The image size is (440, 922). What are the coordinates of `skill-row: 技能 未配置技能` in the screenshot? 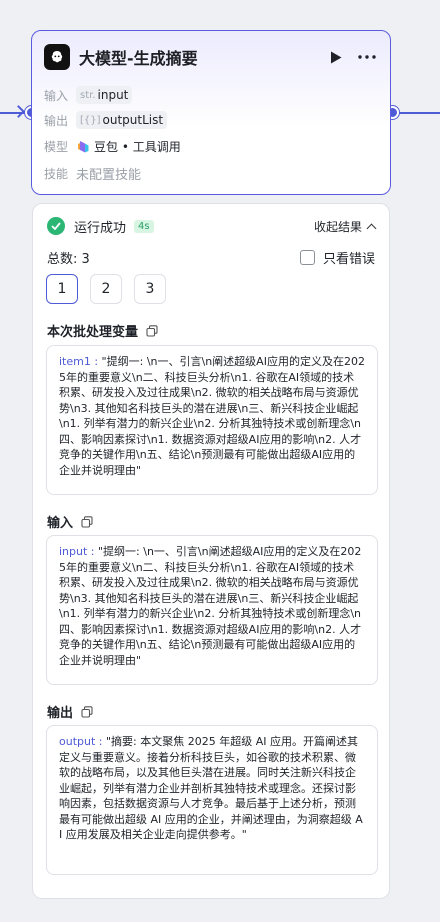 It's located at (92, 173).